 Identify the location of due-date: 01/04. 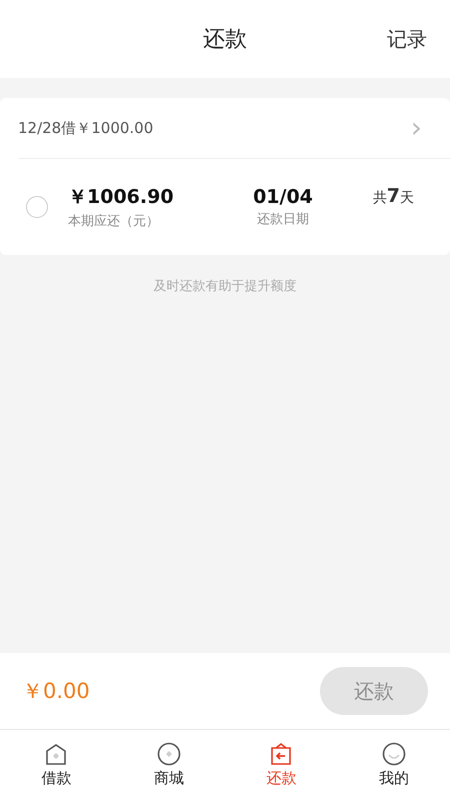
(283, 197).